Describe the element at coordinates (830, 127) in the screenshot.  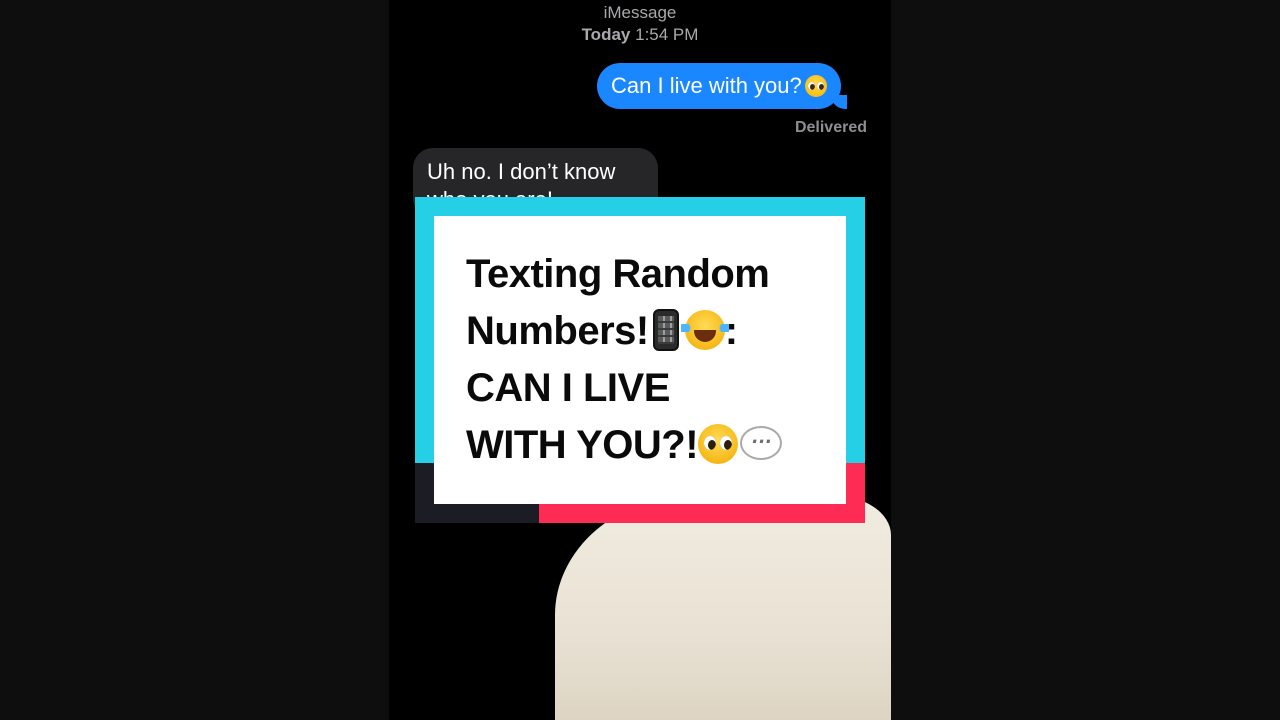
I see `delivery-status: Delivered` at that location.